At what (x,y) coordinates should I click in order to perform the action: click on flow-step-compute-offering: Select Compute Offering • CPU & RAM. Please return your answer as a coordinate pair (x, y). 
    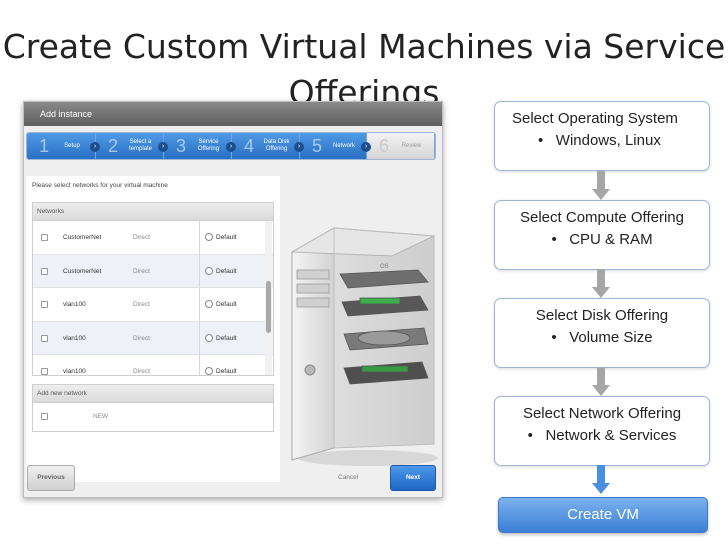
    Looking at the image, I should click on (602, 235).